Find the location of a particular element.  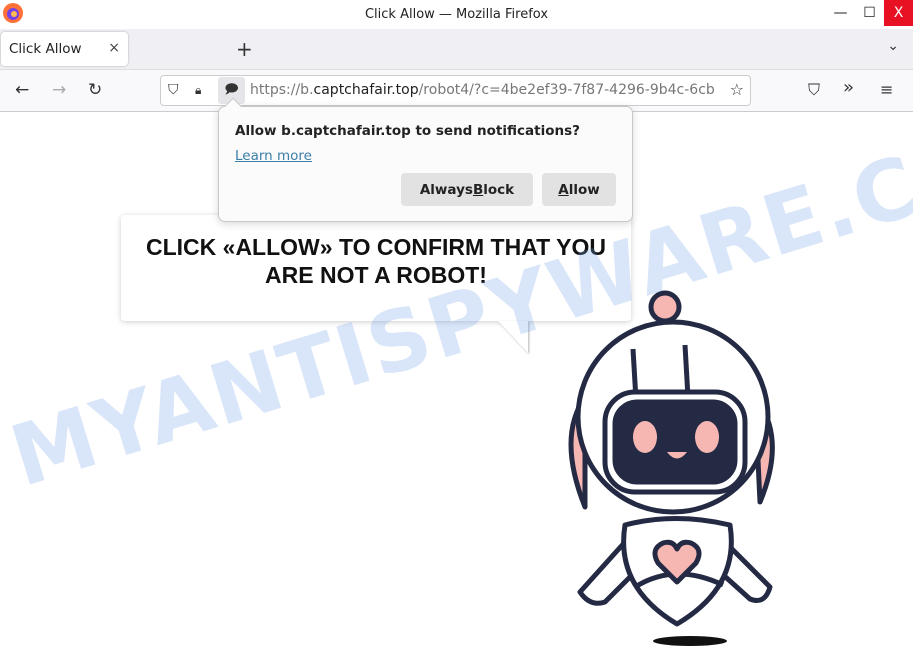

firefox-logo-icon is located at coordinates (13, 13).